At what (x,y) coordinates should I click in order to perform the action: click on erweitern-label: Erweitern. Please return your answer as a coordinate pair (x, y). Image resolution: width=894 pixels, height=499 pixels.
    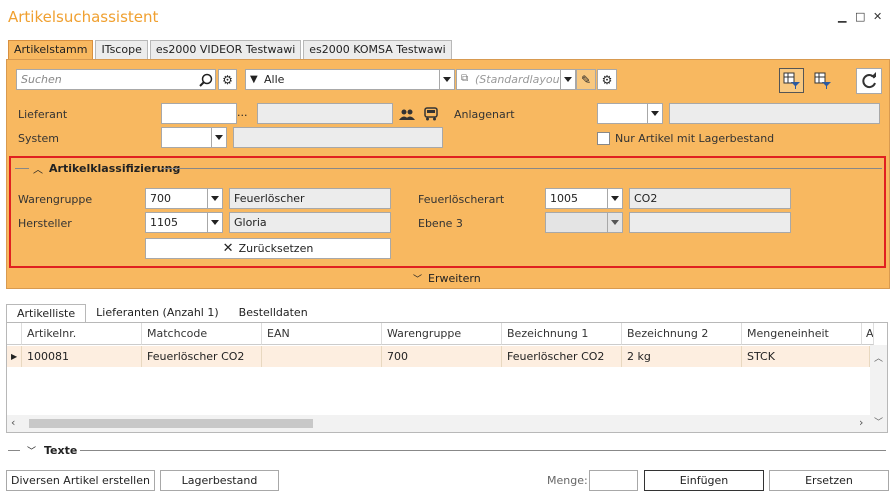
    Looking at the image, I should click on (454, 278).